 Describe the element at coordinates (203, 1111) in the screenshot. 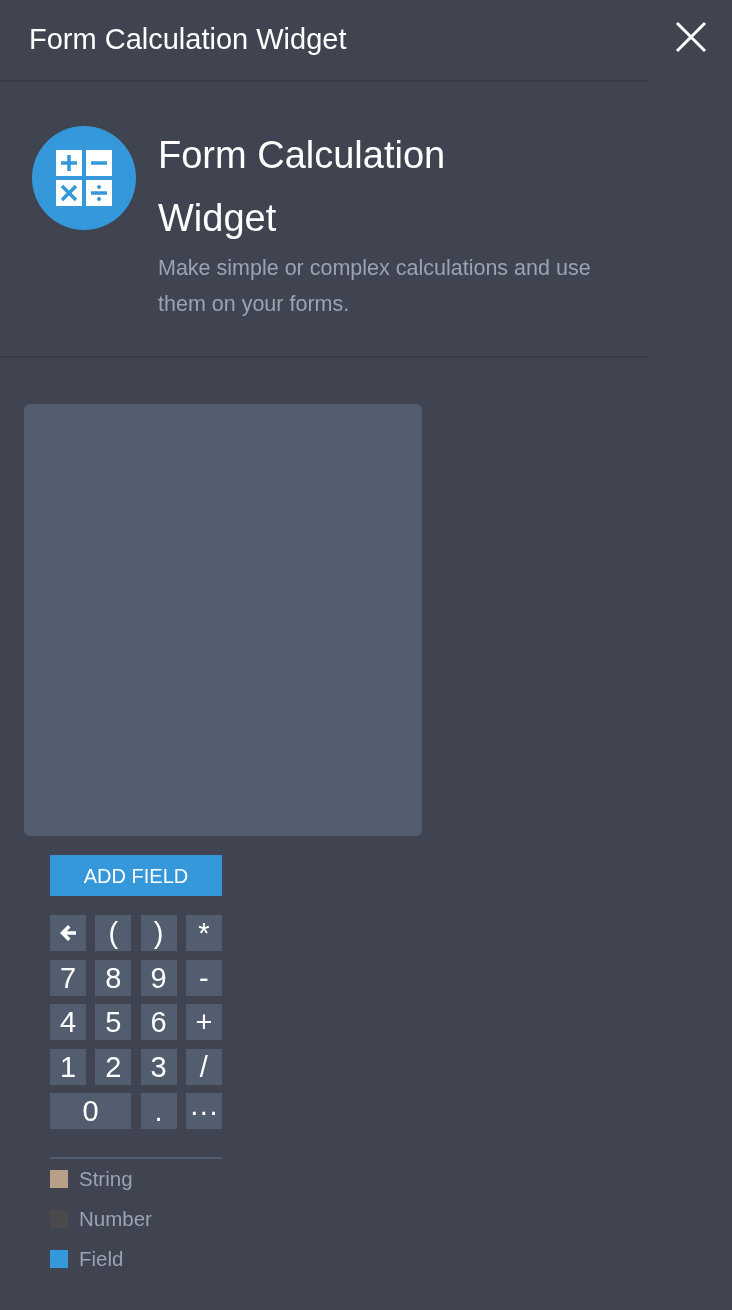

I see `keypad-key: ···` at that location.